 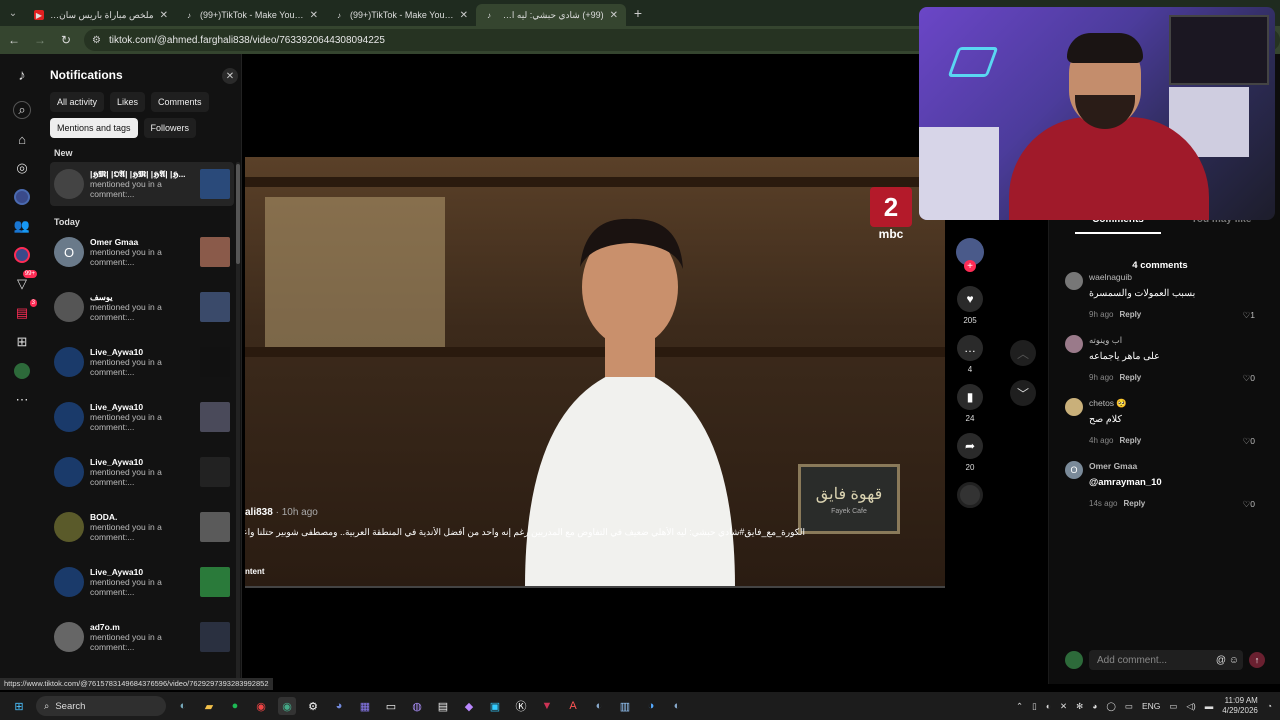 I want to click on k-app-icon: Ⓚ, so click(x=521, y=706).